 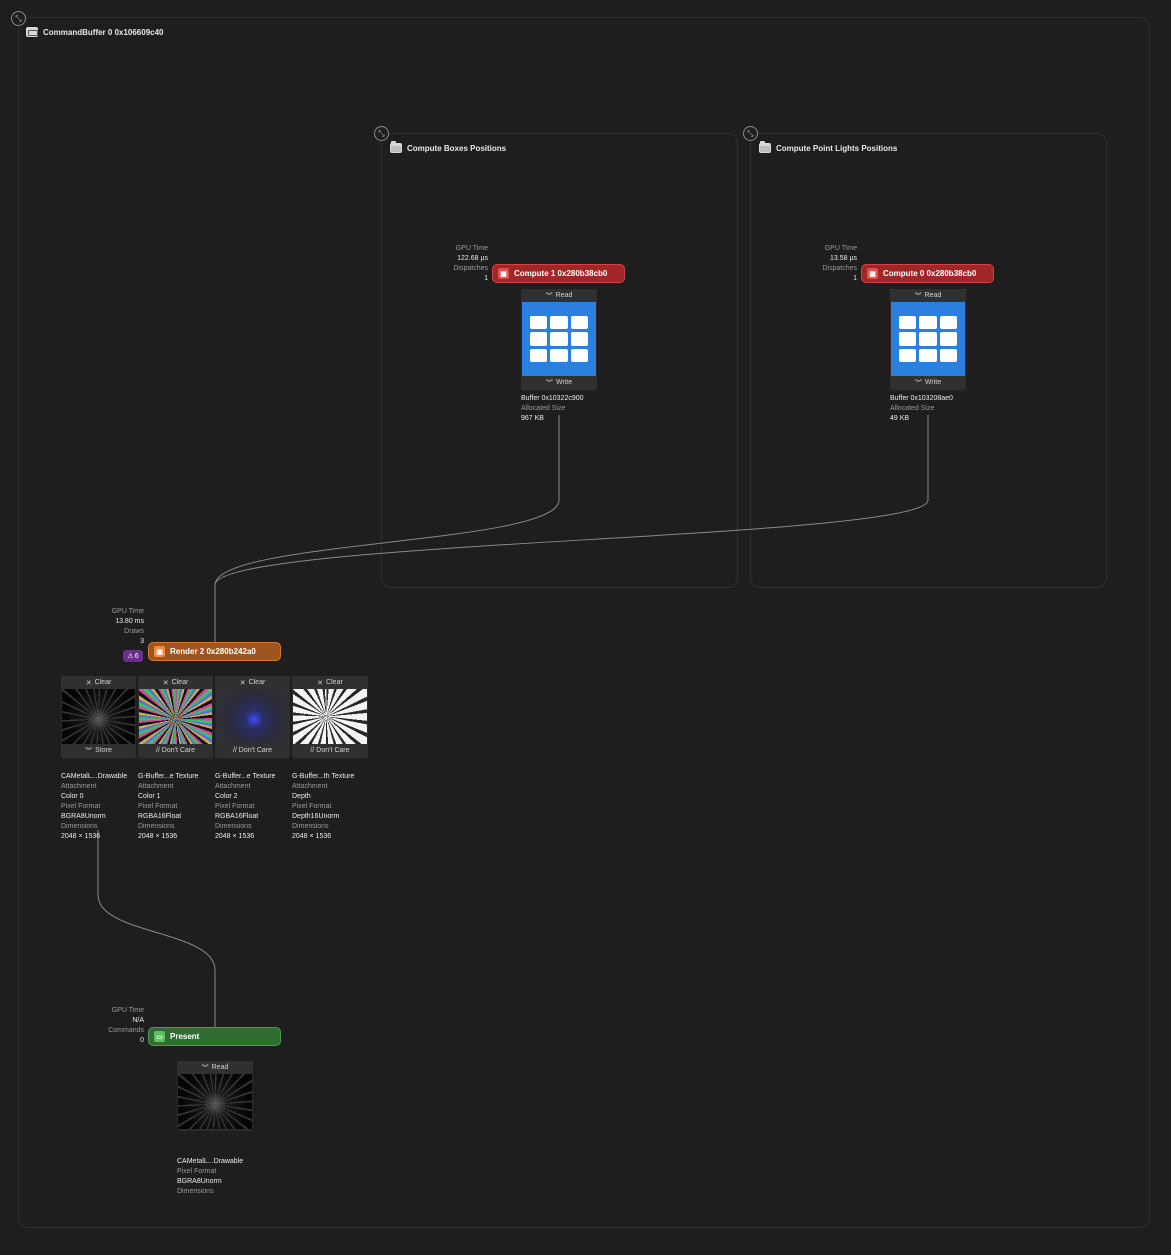 What do you see at coordinates (387, 529) in the screenshot?
I see `wire-buffer1-to-render` at bounding box center [387, 529].